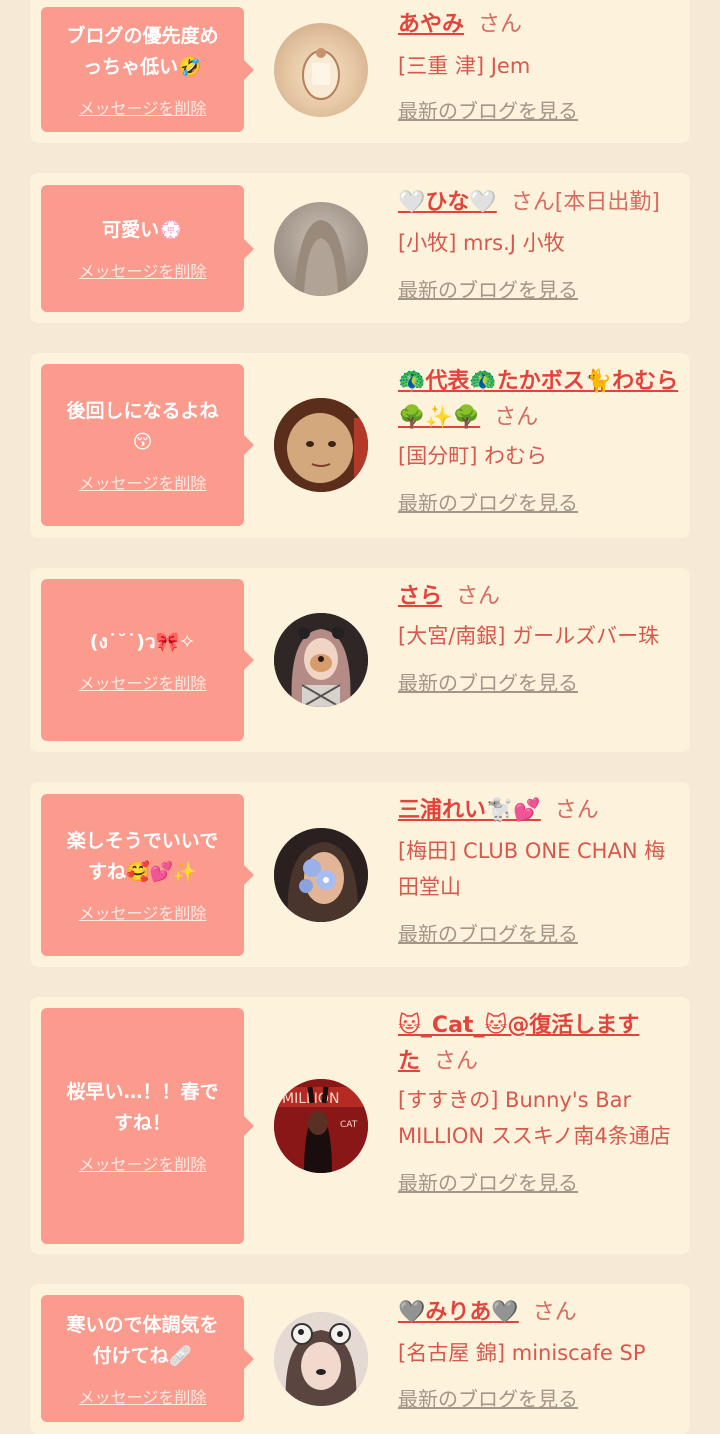 This screenshot has width=720, height=1434. Describe the element at coordinates (142, 51) in the screenshot. I see `message-text: ブログの優先度め っちゃ低い🤣` at that location.